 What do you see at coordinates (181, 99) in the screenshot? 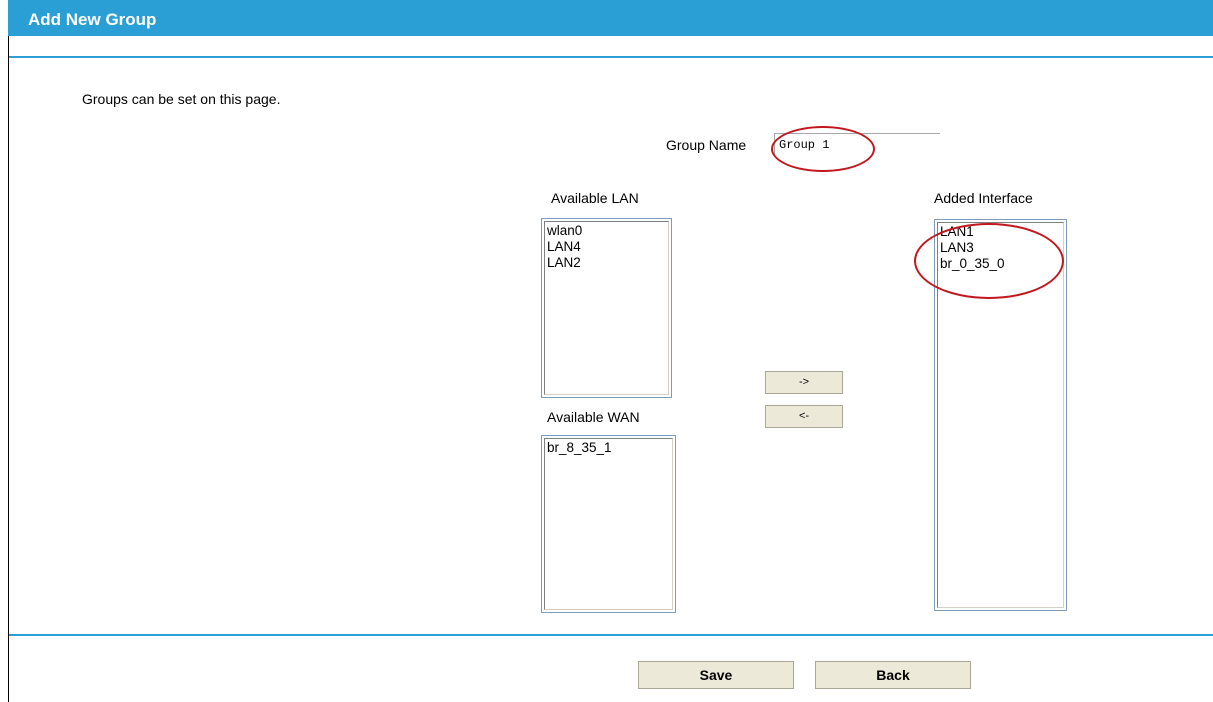
I see `page-description: Groups can be set on this page.` at bounding box center [181, 99].